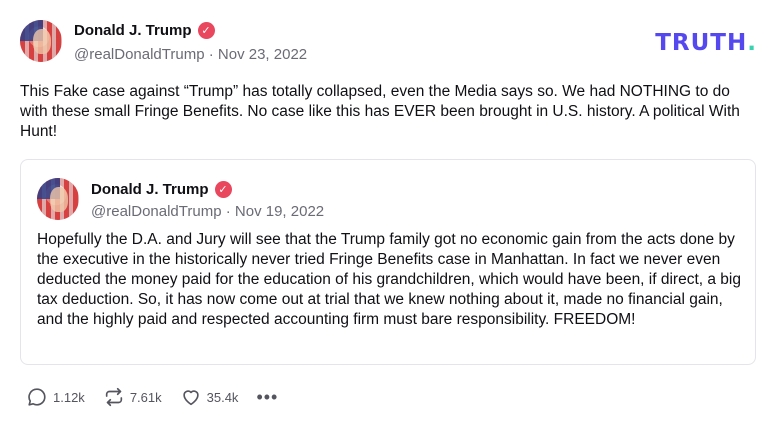  I want to click on more-options-icon: •••, so click(267, 397).